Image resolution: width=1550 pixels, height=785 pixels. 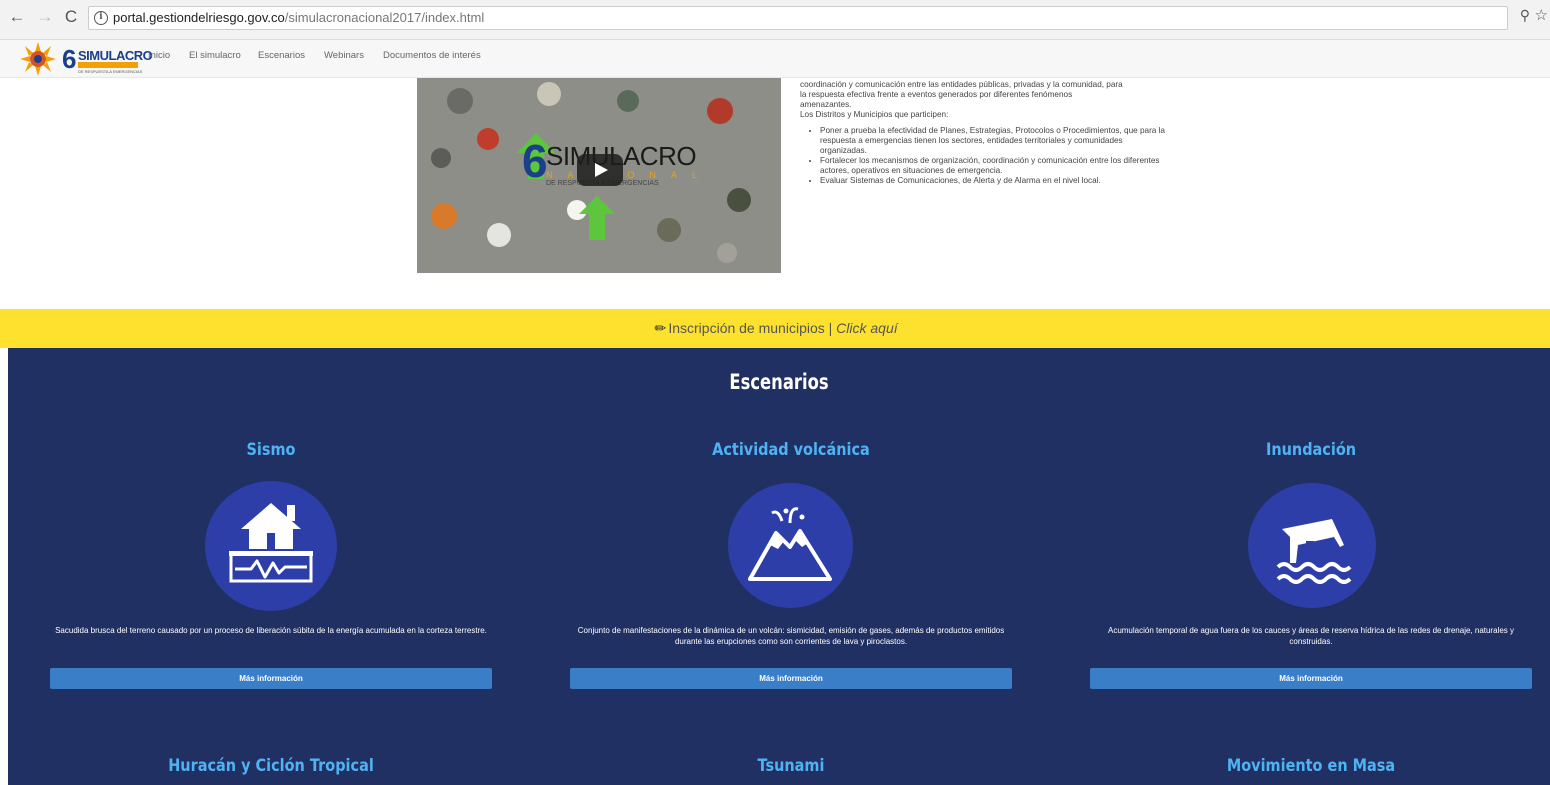 What do you see at coordinates (38, 59) in the screenshot?
I see `sun-logo-icon` at bounding box center [38, 59].